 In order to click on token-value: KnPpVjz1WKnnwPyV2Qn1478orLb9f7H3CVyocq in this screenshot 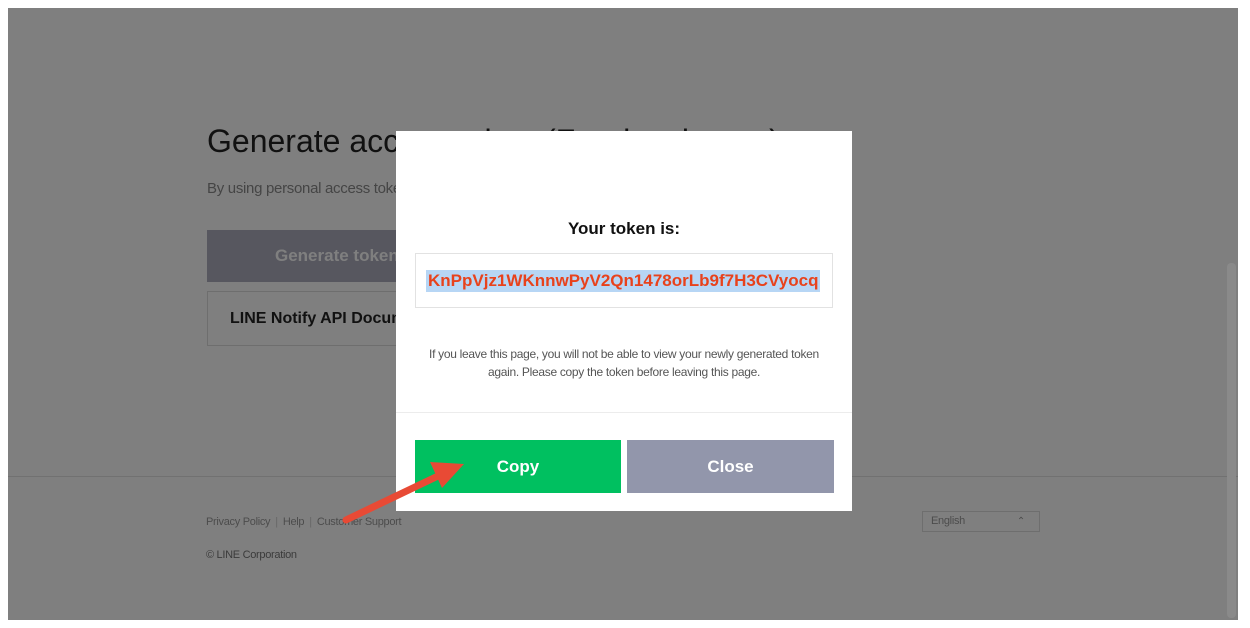, I will do `click(623, 281)`.